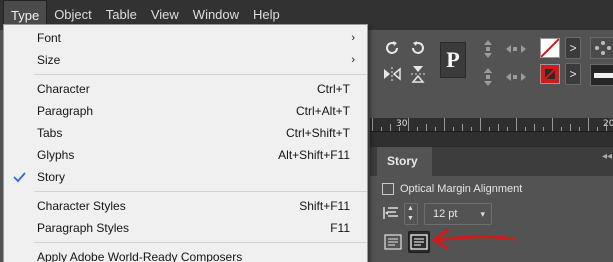 Image resolution: width=613 pixels, height=262 pixels. What do you see at coordinates (185, 155) in the screenshot?
I see `menu-item-glyphs: Glyphs Alt+Shift+F11` at bounding box center [185, 155].